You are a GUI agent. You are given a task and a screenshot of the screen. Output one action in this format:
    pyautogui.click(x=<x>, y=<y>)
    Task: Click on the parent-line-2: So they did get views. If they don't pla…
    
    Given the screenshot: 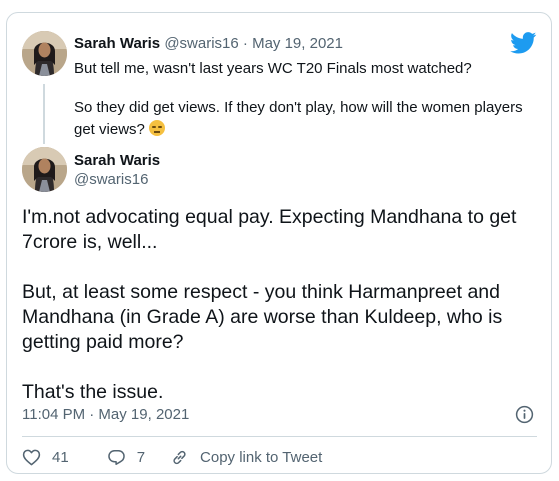 What is the action you would take?
    pyautogui.click(x=309, y=119)
    